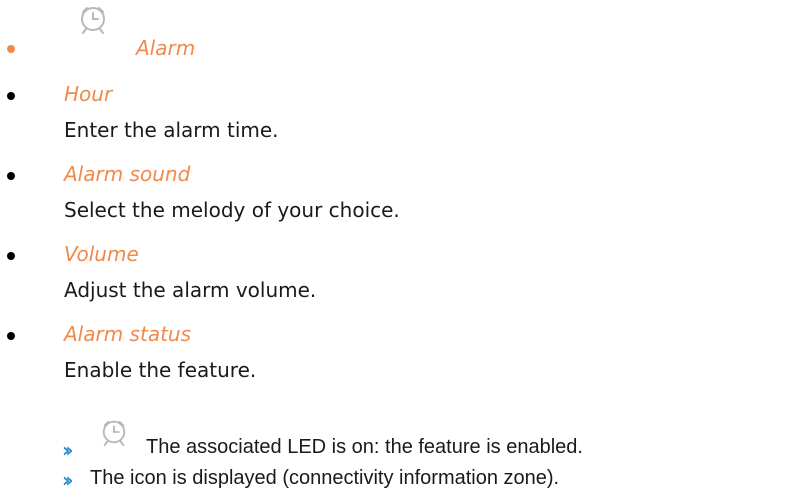 The image size is (809, 498). I want to click on setting-description: Enter the alarm time., so click(171, 130).